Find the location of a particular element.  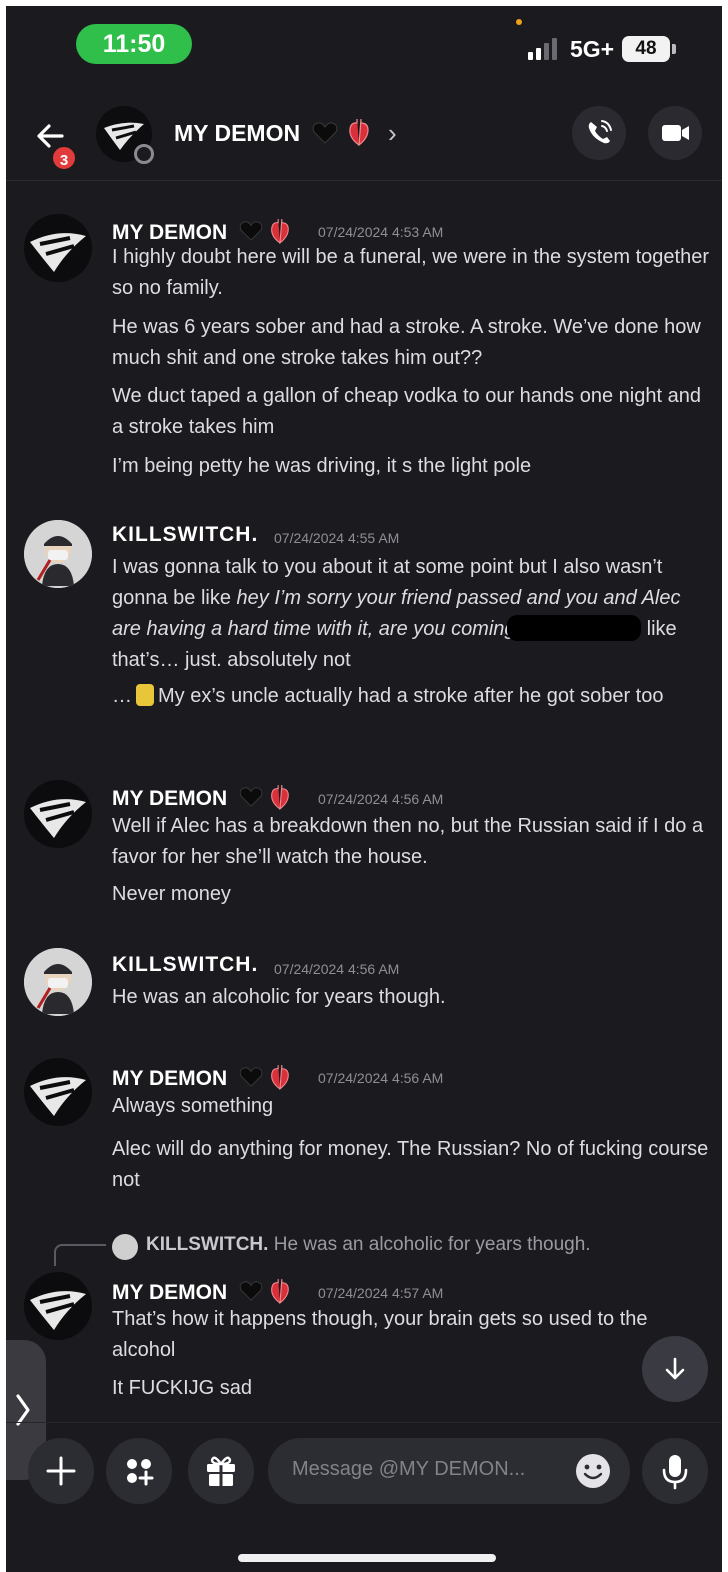

message-timestamp: 07/24/2024 4:57 AM is located at coordinates (381, 1293).